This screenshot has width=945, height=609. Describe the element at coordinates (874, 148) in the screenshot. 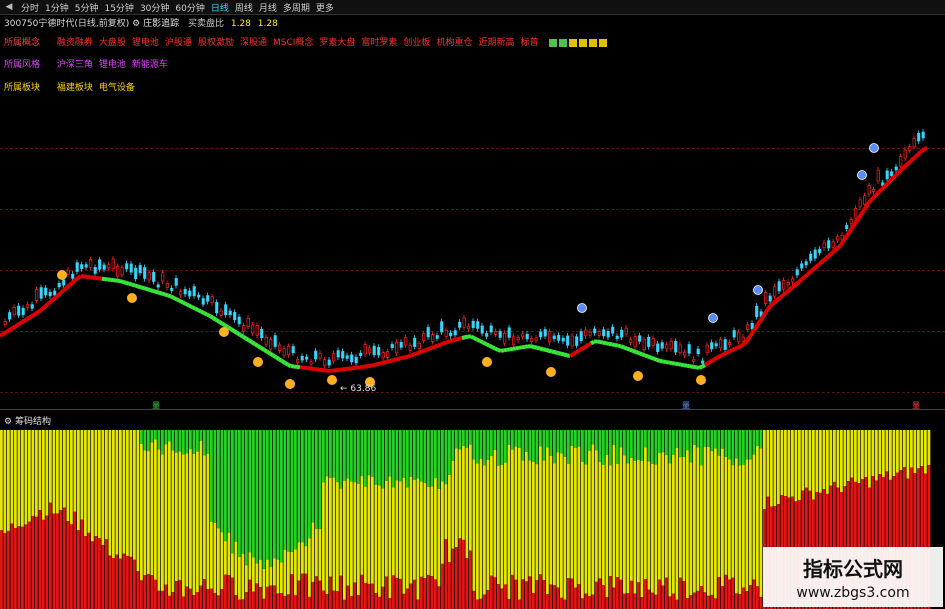

I see `signal-icon` at that location.